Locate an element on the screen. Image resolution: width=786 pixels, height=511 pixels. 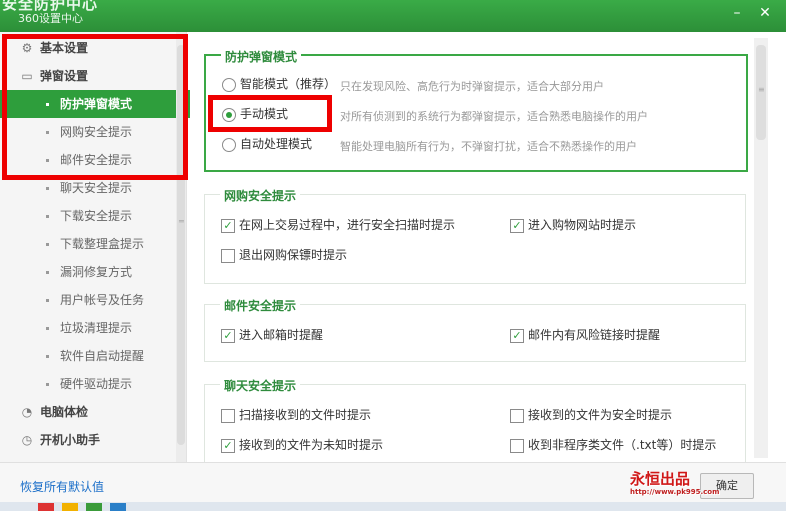
checkbox-risky-link: ✓ is located at coordinates (517, 336).